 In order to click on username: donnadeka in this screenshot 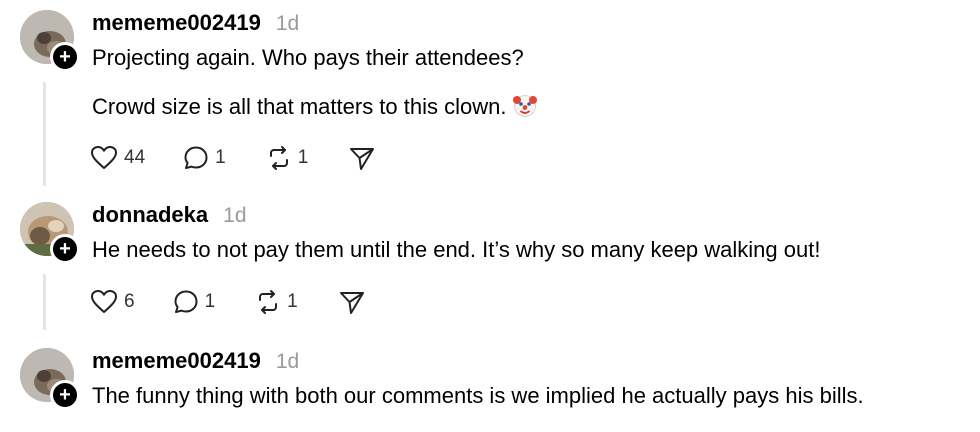, I will do `click(150, 215)`.